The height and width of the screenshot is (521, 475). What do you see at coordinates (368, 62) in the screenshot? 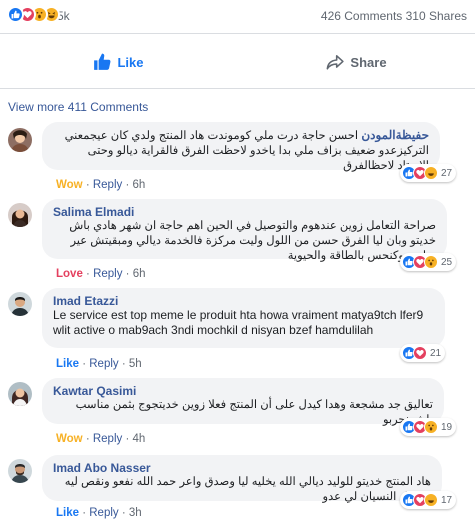
I see `share-label: Share` at bounding box center [368, 62].